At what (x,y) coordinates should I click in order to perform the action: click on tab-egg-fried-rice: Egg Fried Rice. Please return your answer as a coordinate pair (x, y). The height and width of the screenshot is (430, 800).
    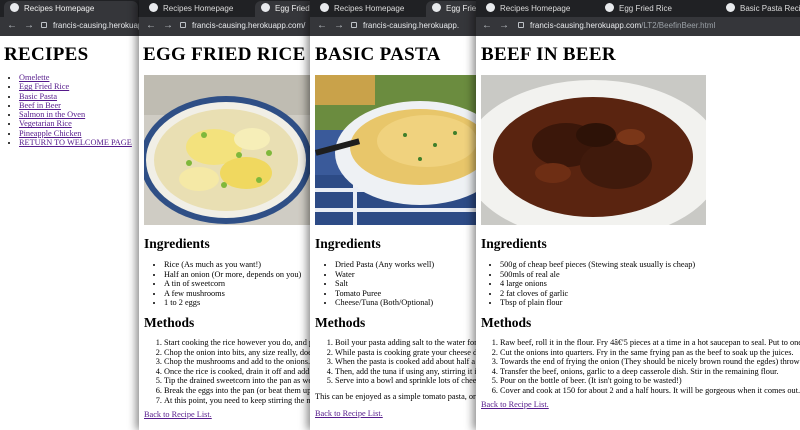
    Looking at the image, I should click on (659, 9).